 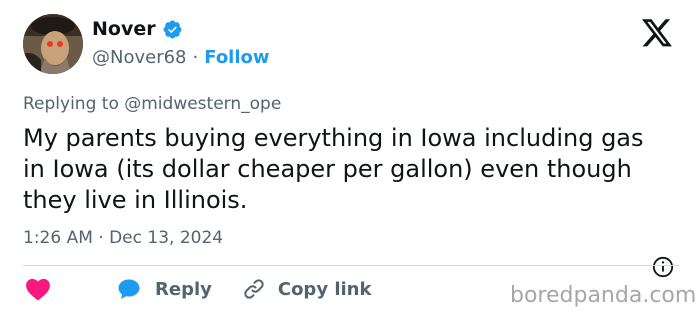 I want to click on copy-link-button: Copy link, so click(x=292, y=289).